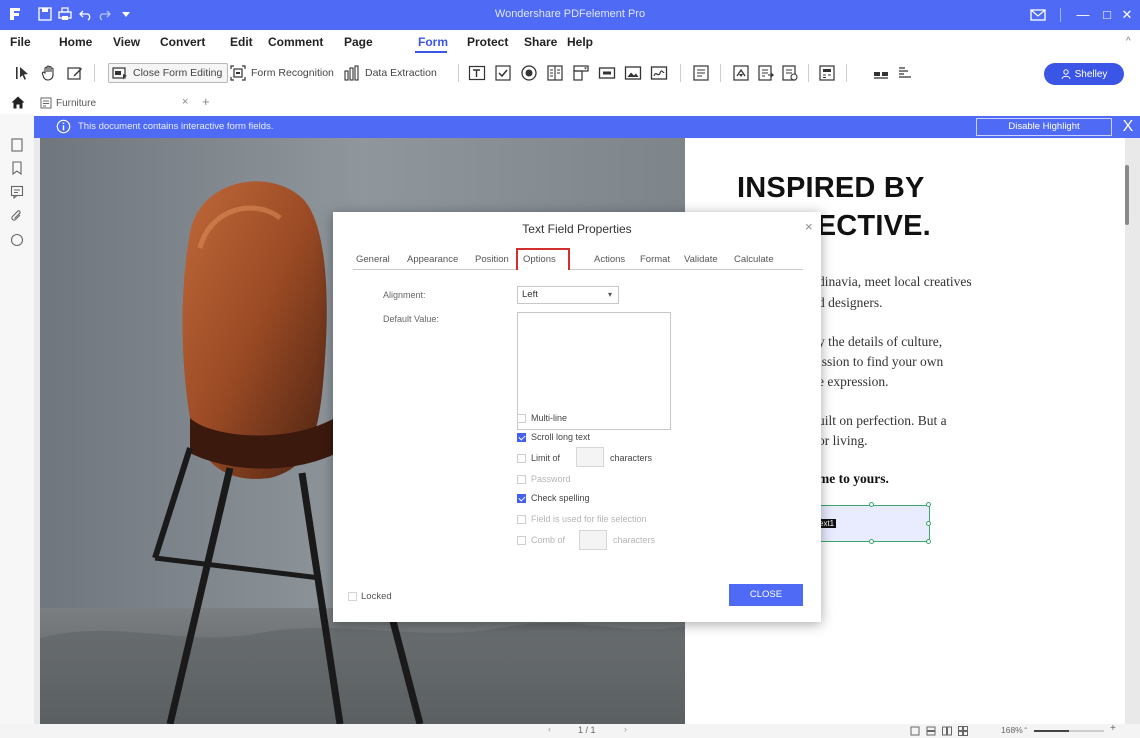 The image size is (1140, 738). I want to click on menu-convert: Convert, so click(182, 42).